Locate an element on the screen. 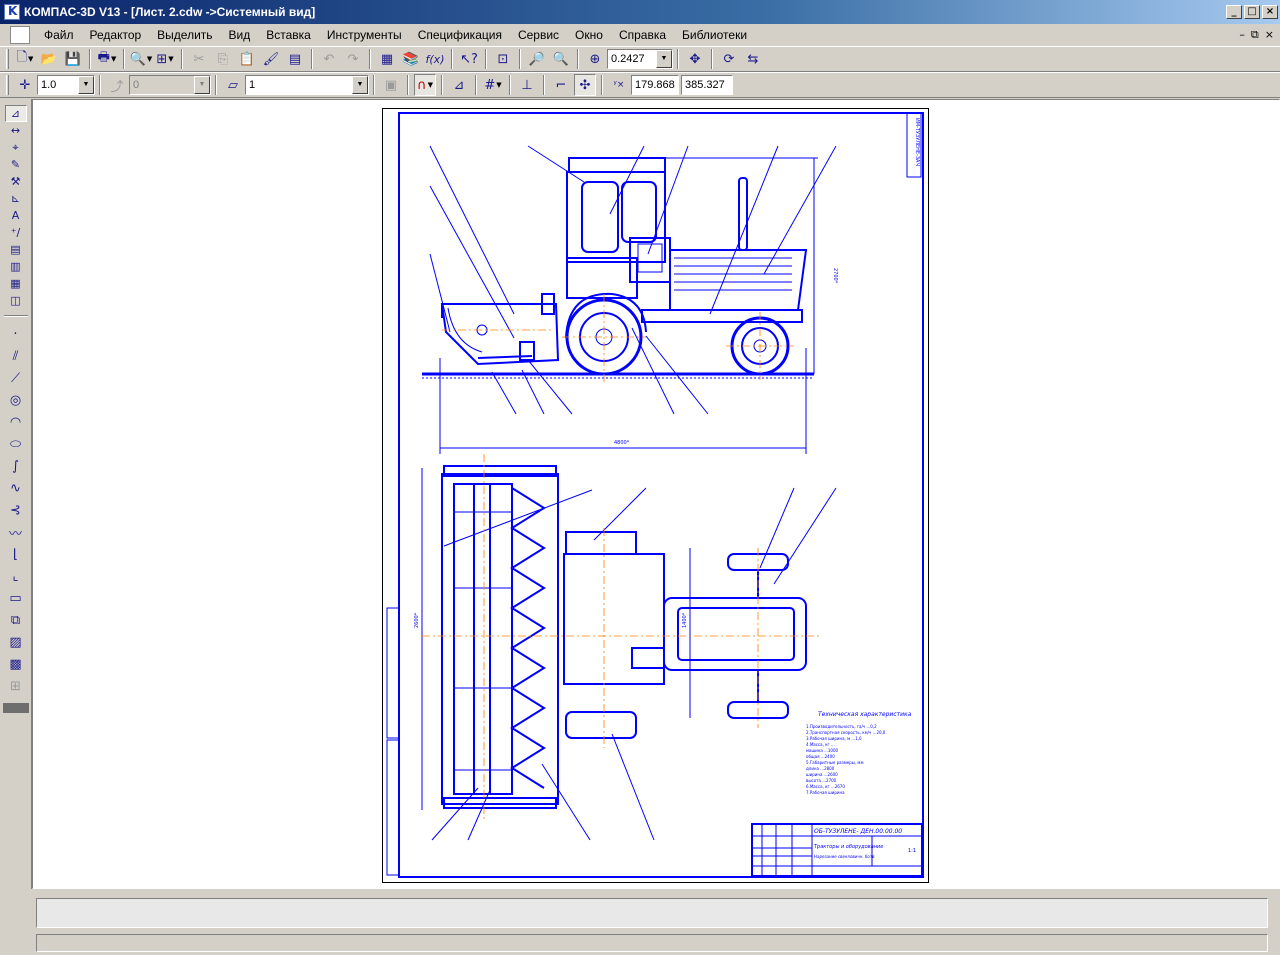  text-icon: ▤ is located at coordinates (295, 59).